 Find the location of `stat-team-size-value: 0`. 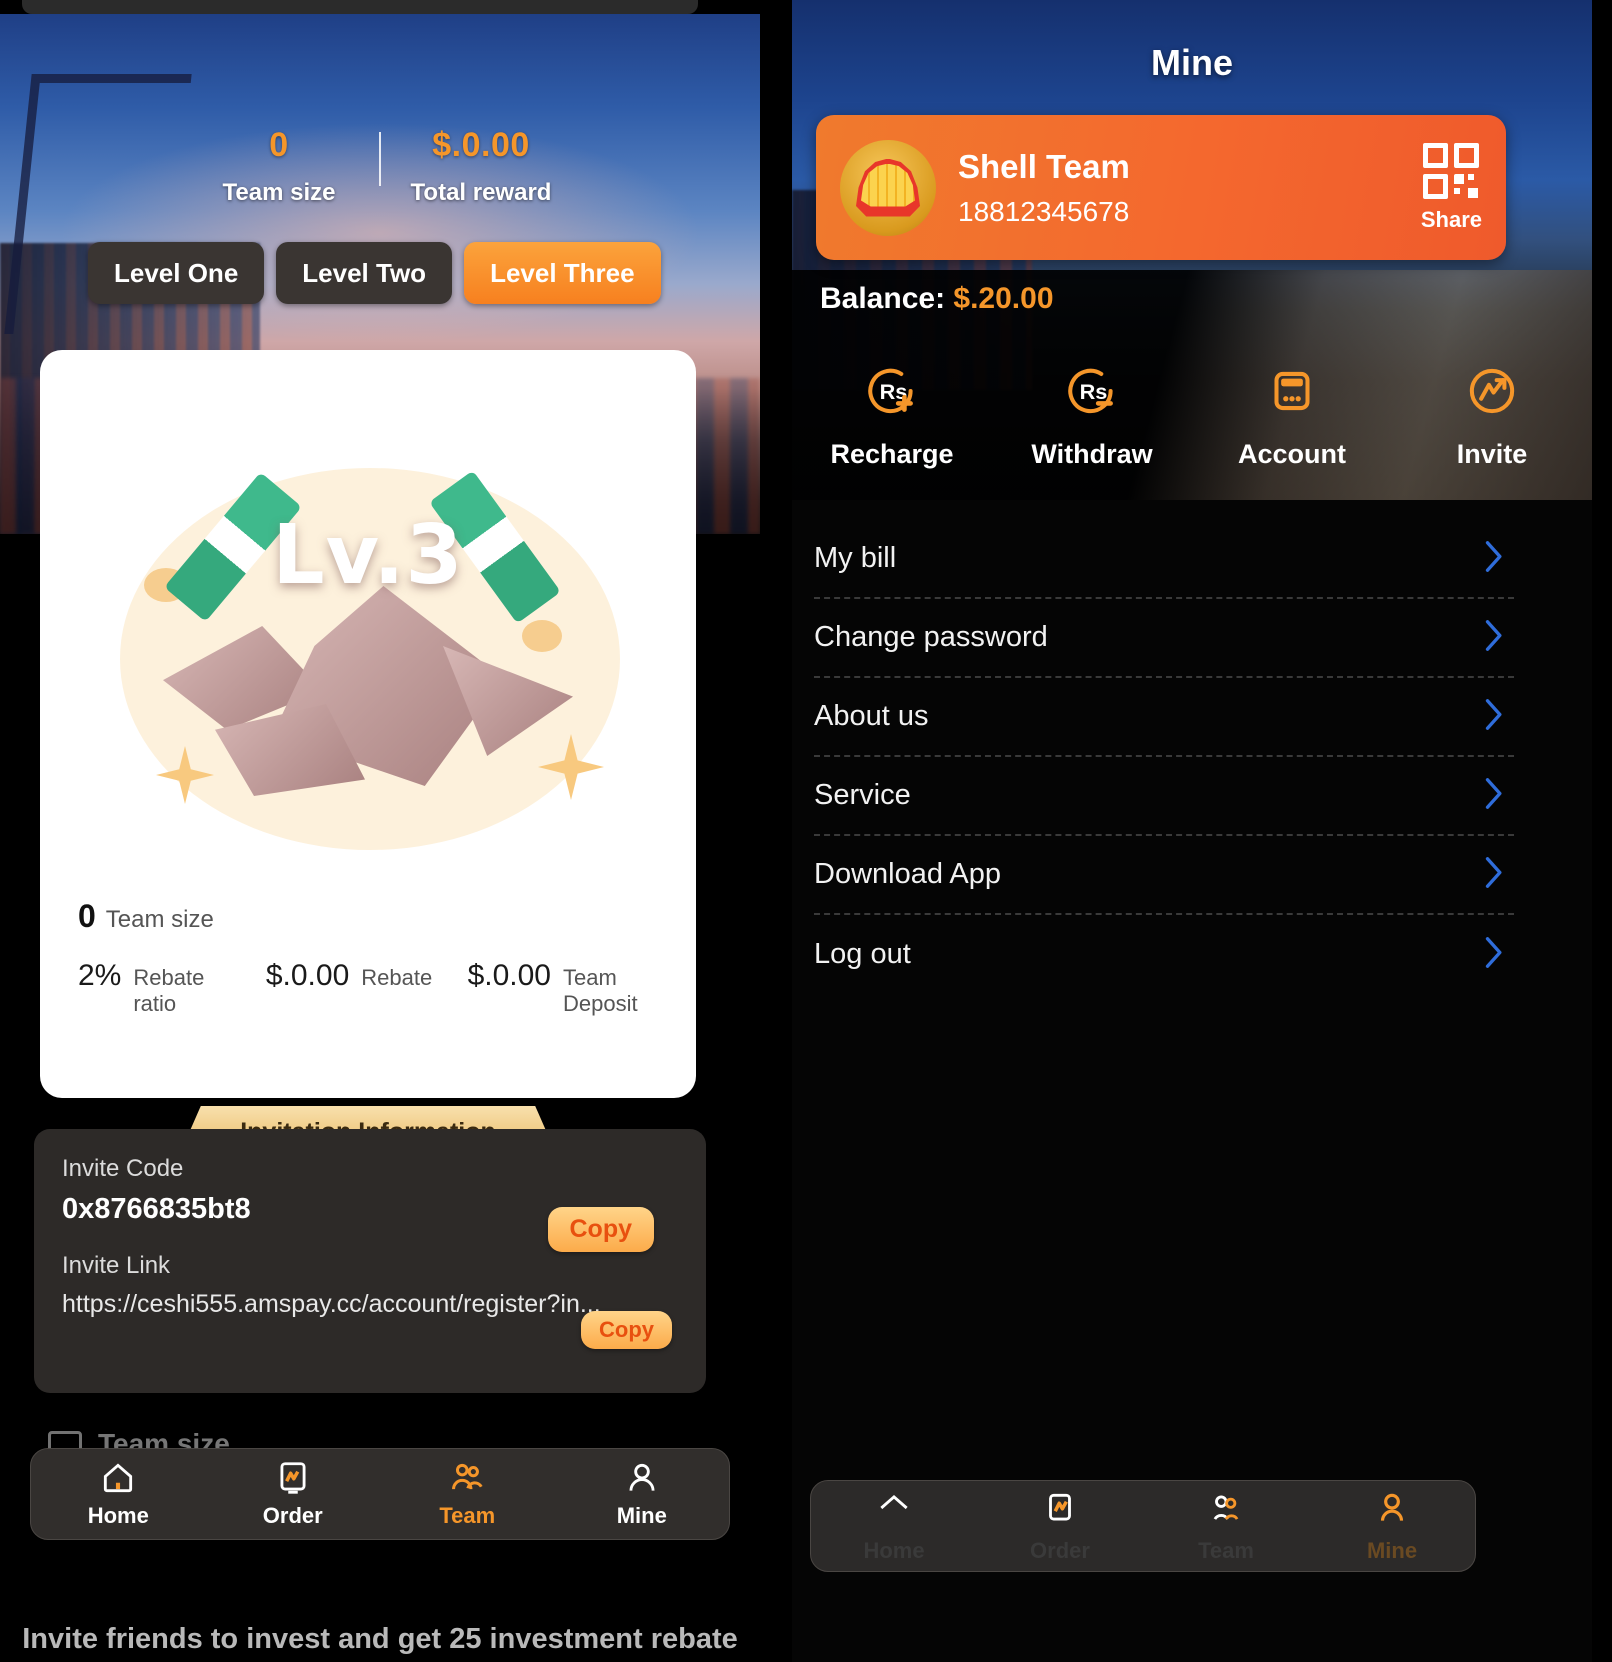

stat-team-size-value: 0 is located at coordinates (279, 145).